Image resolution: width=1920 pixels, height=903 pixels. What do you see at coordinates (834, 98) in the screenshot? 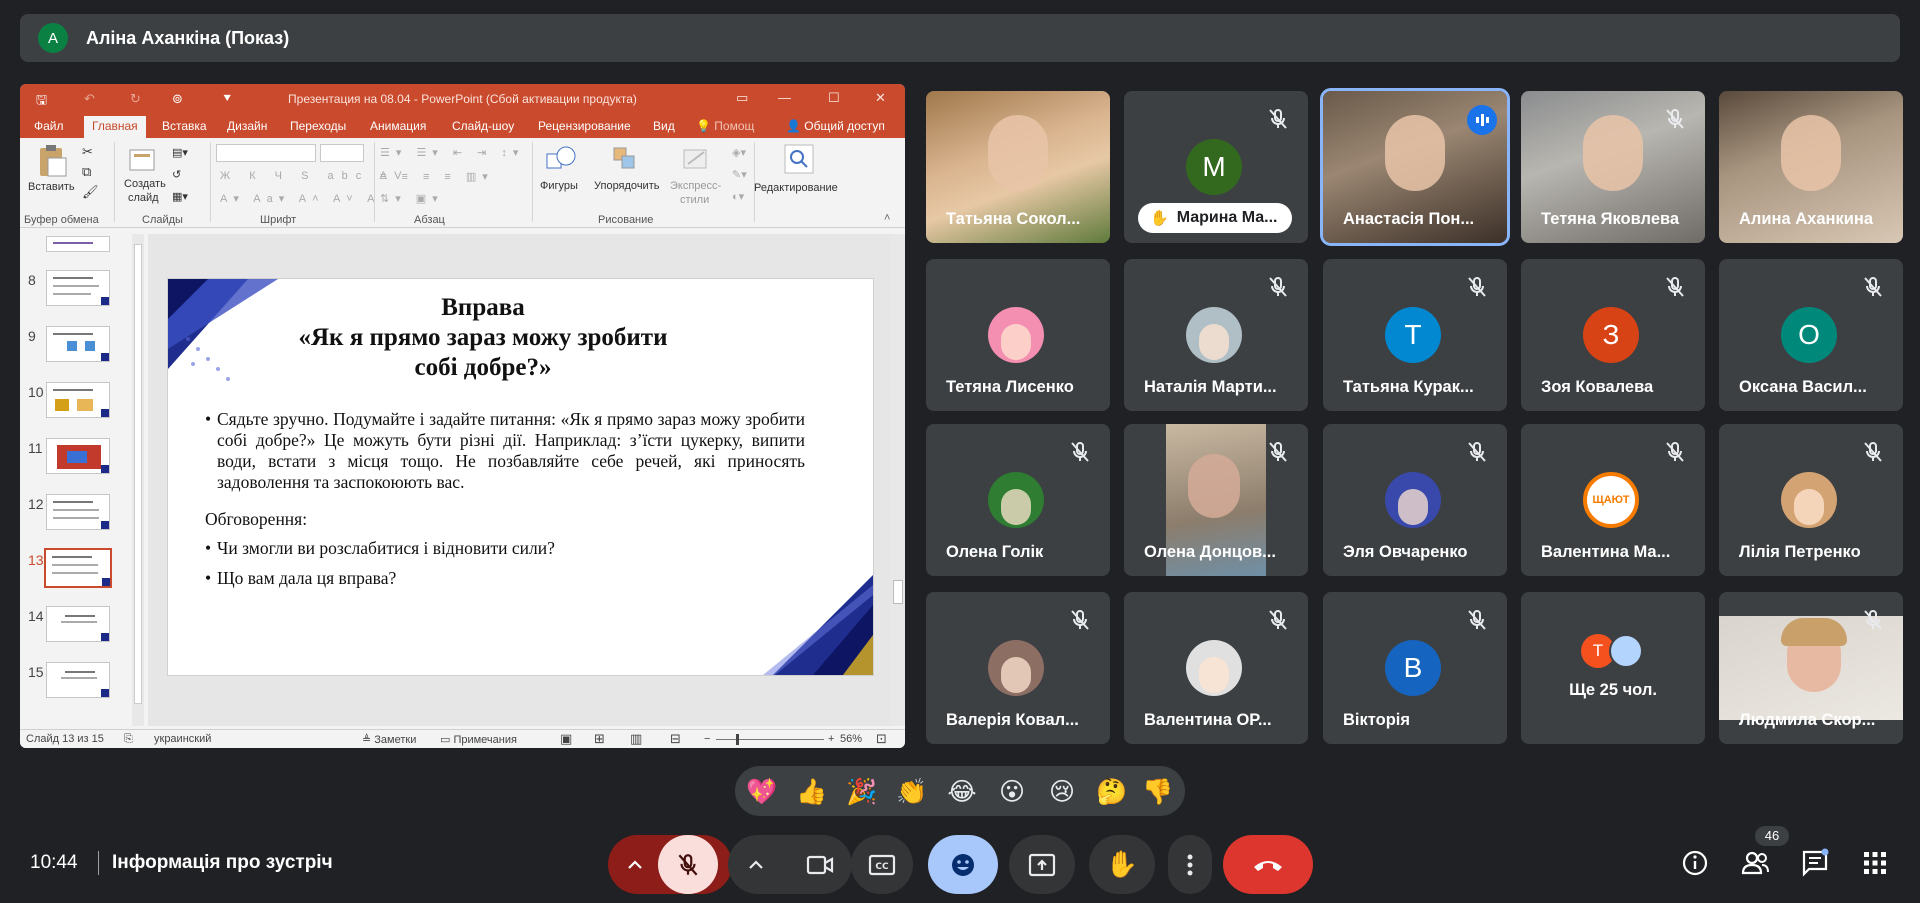
I see `maximize-icon: ☐` at bounding box center [834, 98].